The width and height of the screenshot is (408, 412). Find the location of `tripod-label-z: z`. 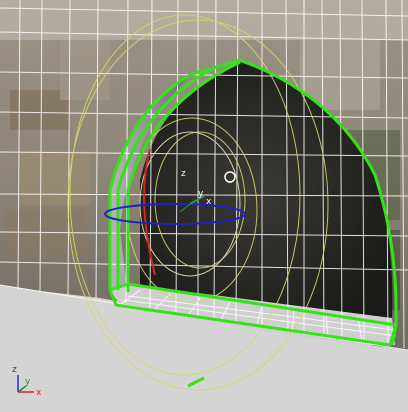

tripod-label-z: z is located at coordinates (14, 370).